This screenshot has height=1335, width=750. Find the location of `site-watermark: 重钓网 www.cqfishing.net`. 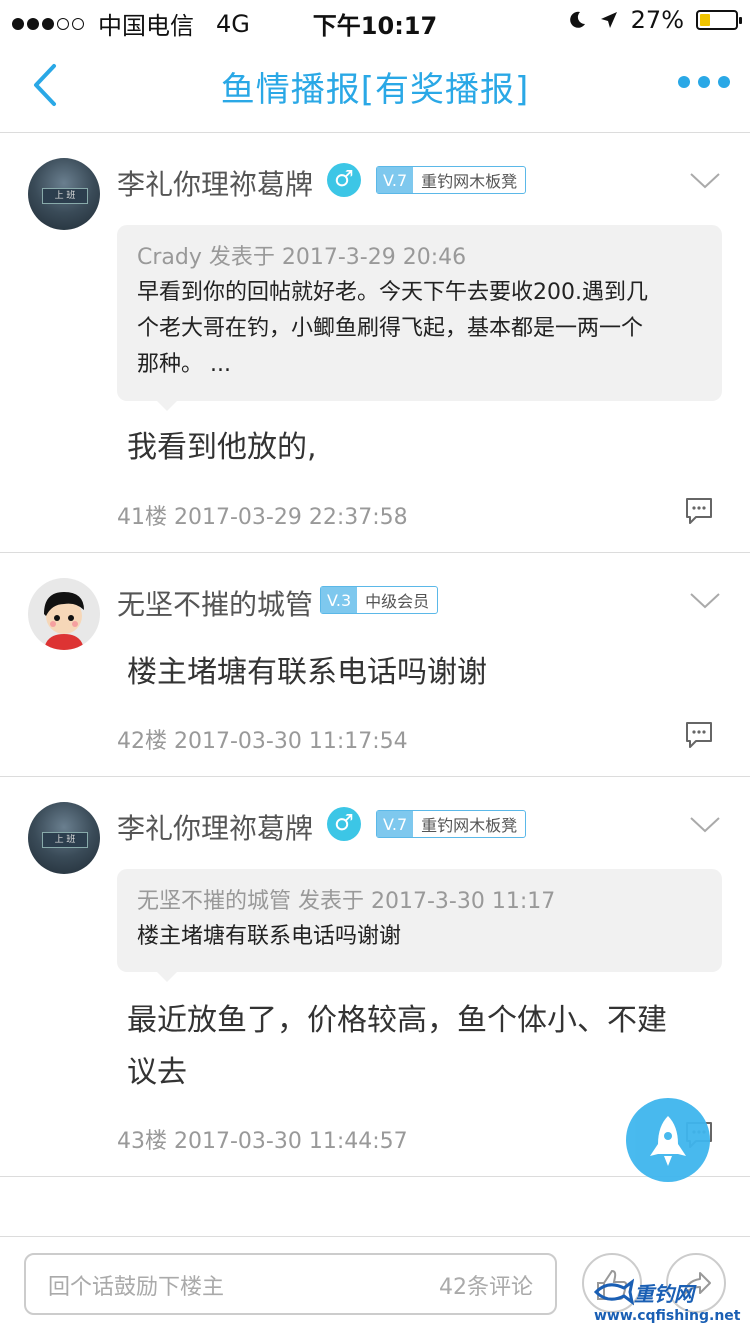

site-watermark: 重钓网 www.cqfishing.net is located at coordinates (669, 1303).